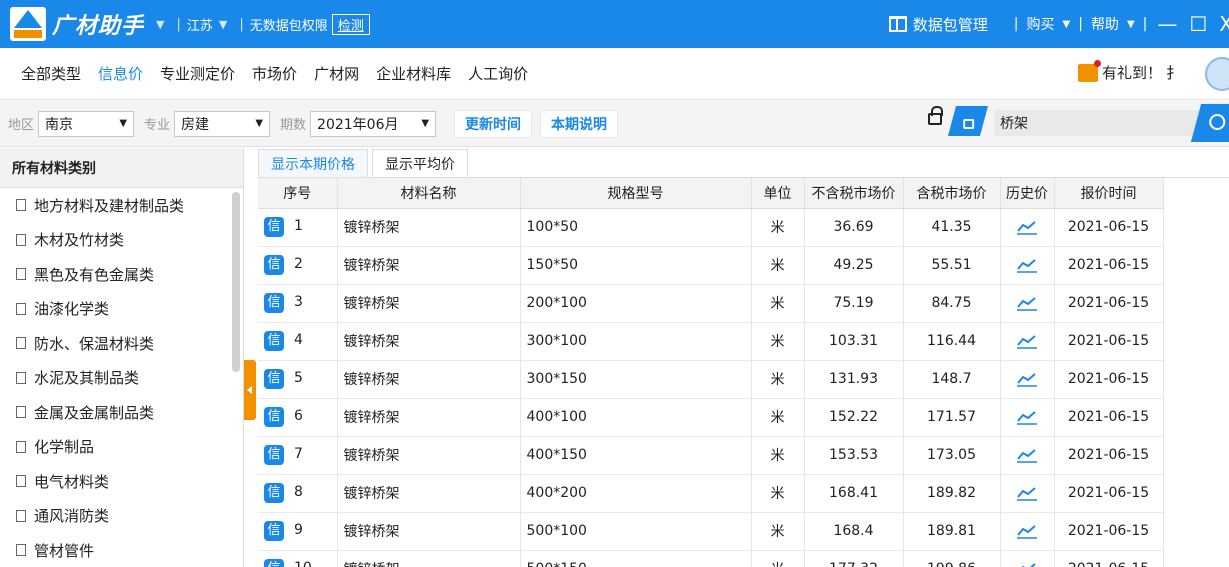 Image resolution: width=1229 pixels, height=567 pixels. I want to click on table-row: 信 1 镀锌桥架 100*50 米 36.69 41.35 2021-06-15, so click(711, 227).